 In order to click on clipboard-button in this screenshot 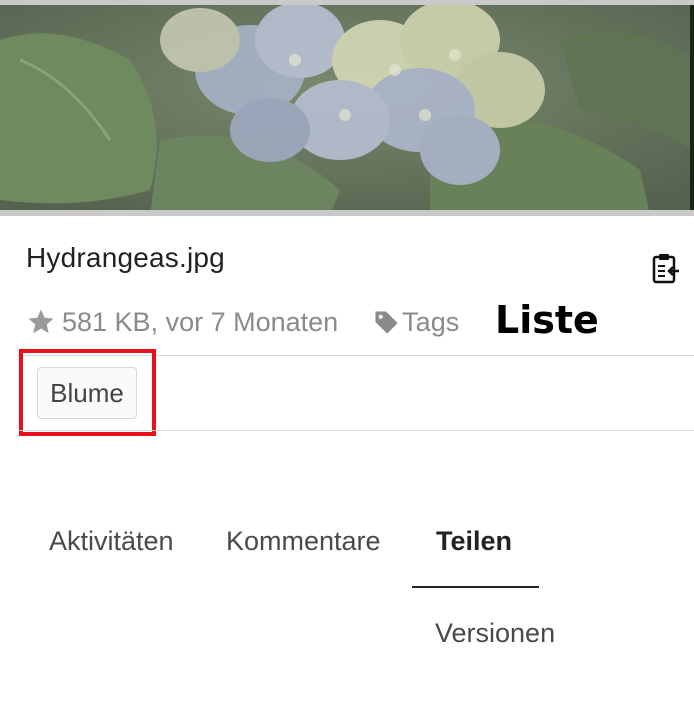, I will do `click(666, 268)`.